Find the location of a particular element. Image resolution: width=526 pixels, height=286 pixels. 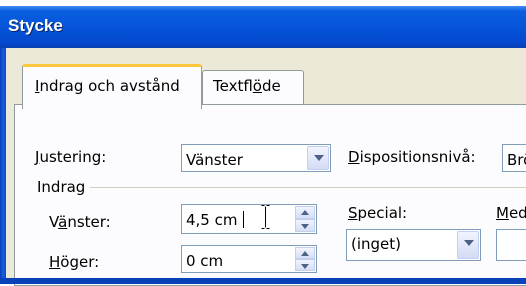

group-divider is located at coordinates (308, 187).